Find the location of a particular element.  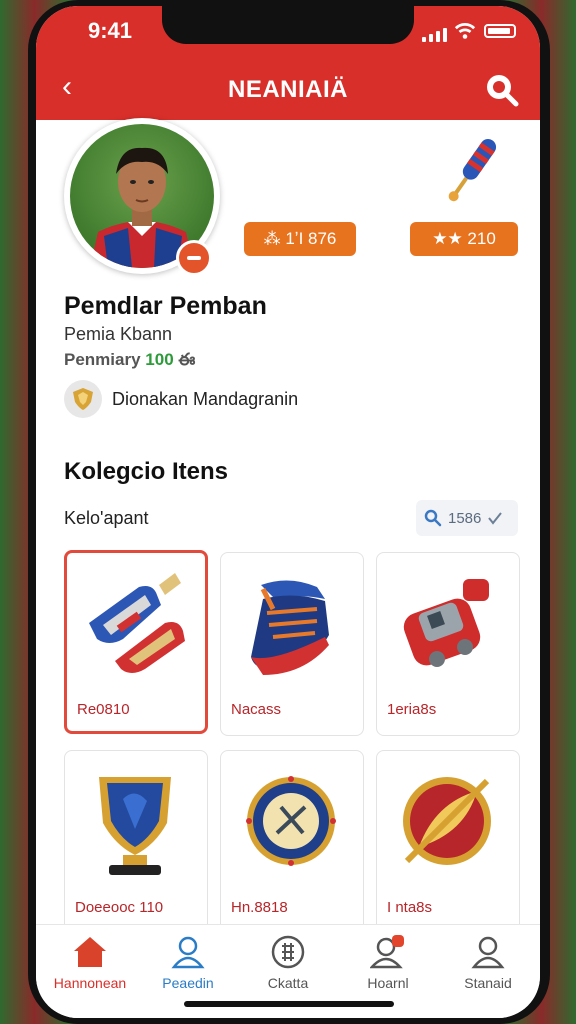

signal-icon is located at coordinates (434, 35).